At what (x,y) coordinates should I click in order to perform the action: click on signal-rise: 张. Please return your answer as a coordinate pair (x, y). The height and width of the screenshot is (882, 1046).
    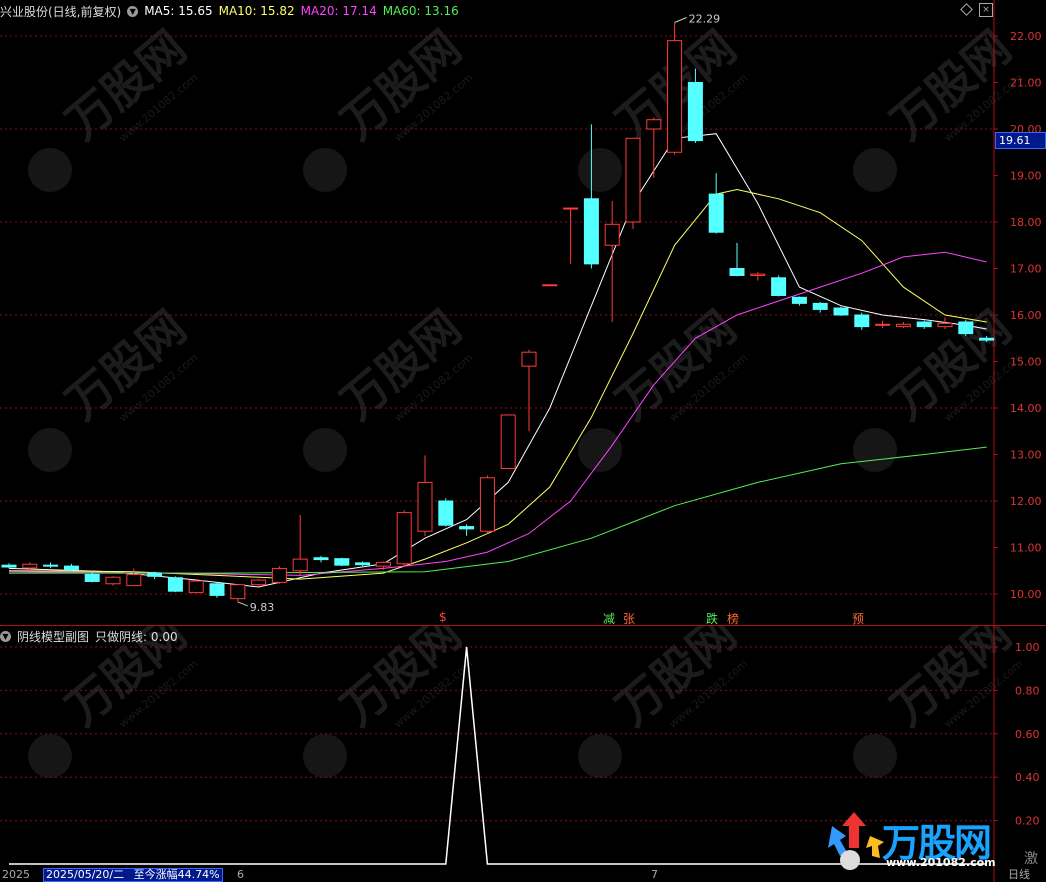
    Looking at the image, I should click on (629, 619).